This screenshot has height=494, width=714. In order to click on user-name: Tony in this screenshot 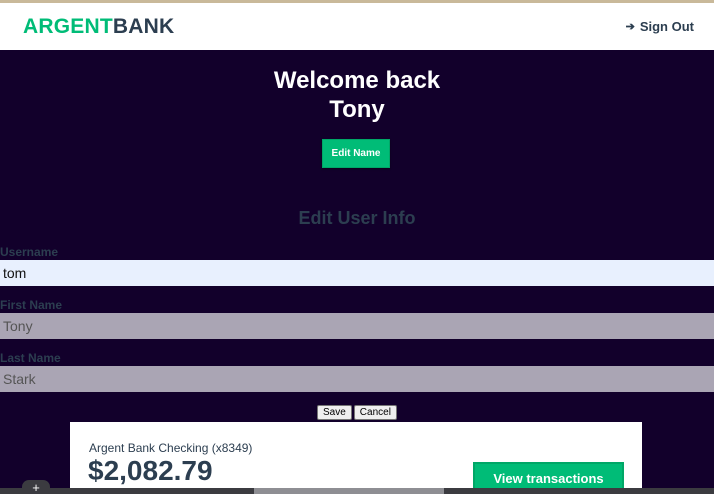, I will do `click(357, 109)`.